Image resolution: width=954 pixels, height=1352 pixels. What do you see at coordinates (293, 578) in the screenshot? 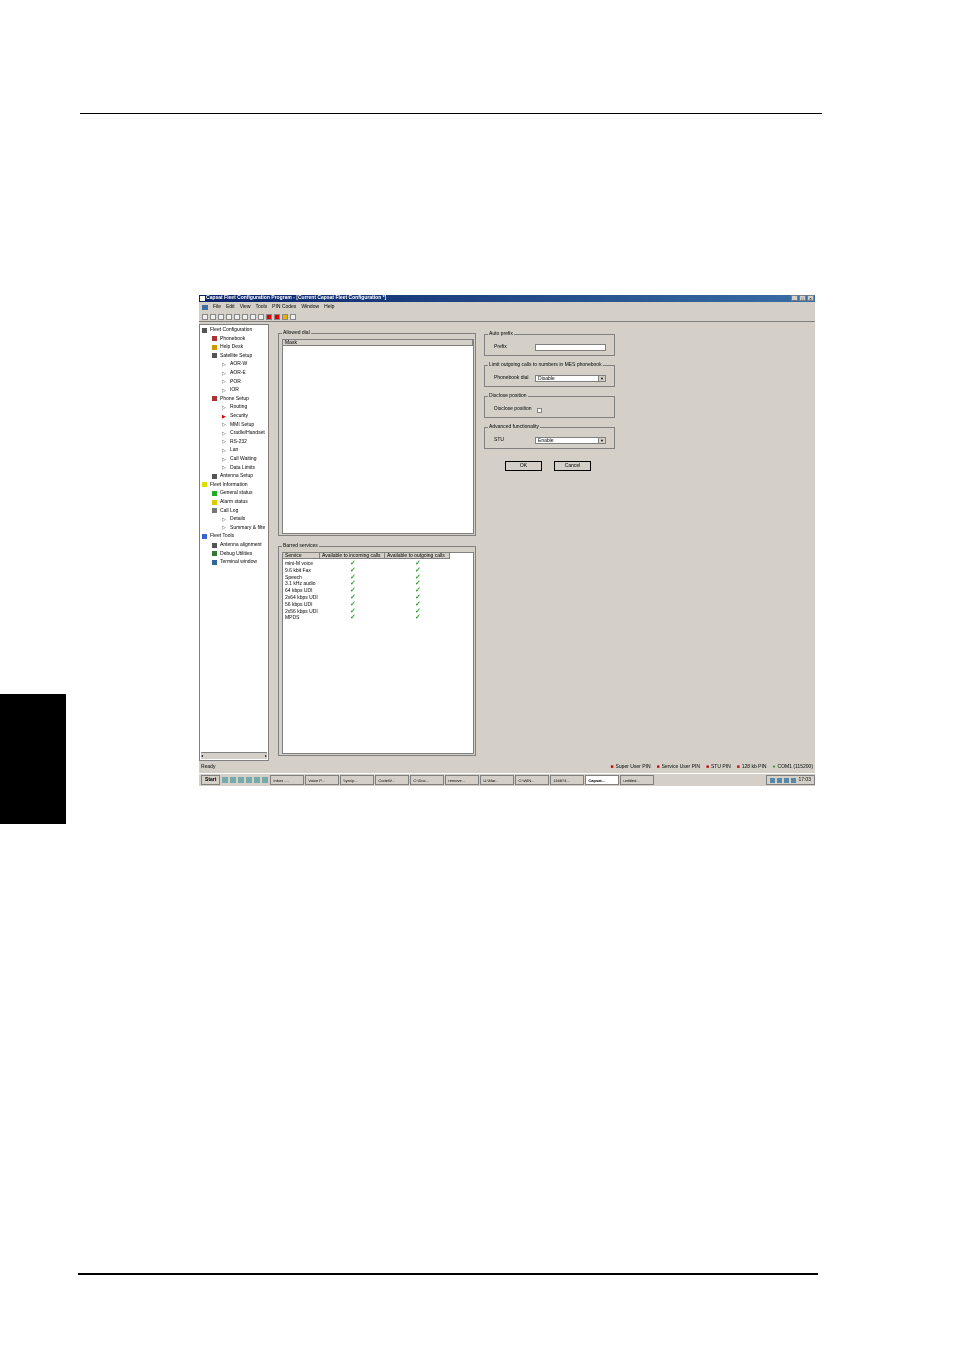
I see `service-row-label: Speech` at bounding box center [293, 578].